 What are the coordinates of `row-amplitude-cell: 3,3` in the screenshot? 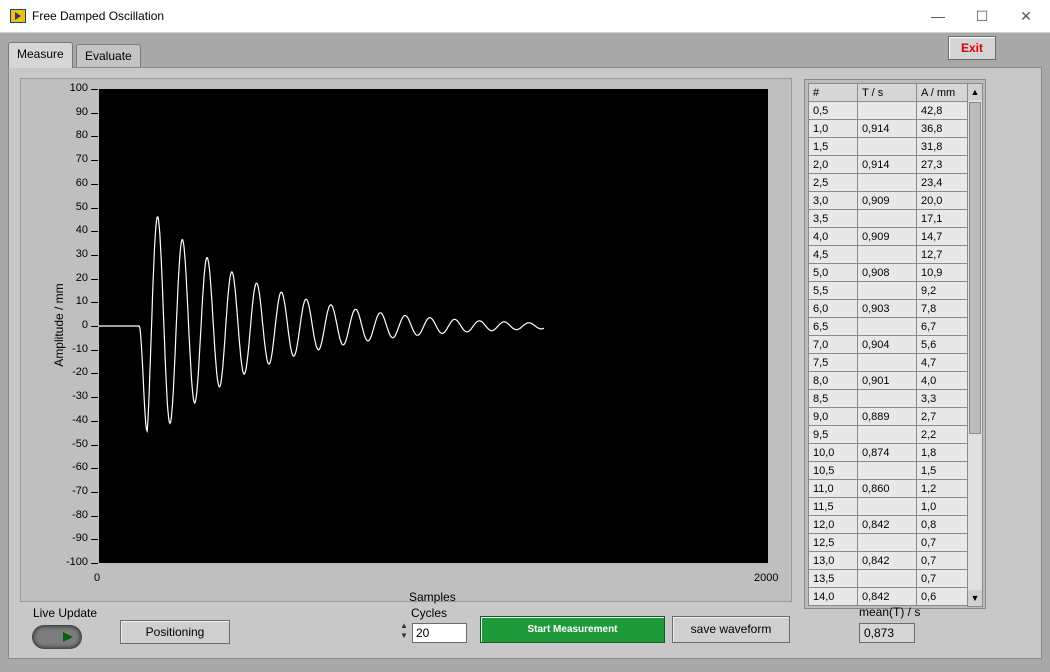 It's located at (942, 398).